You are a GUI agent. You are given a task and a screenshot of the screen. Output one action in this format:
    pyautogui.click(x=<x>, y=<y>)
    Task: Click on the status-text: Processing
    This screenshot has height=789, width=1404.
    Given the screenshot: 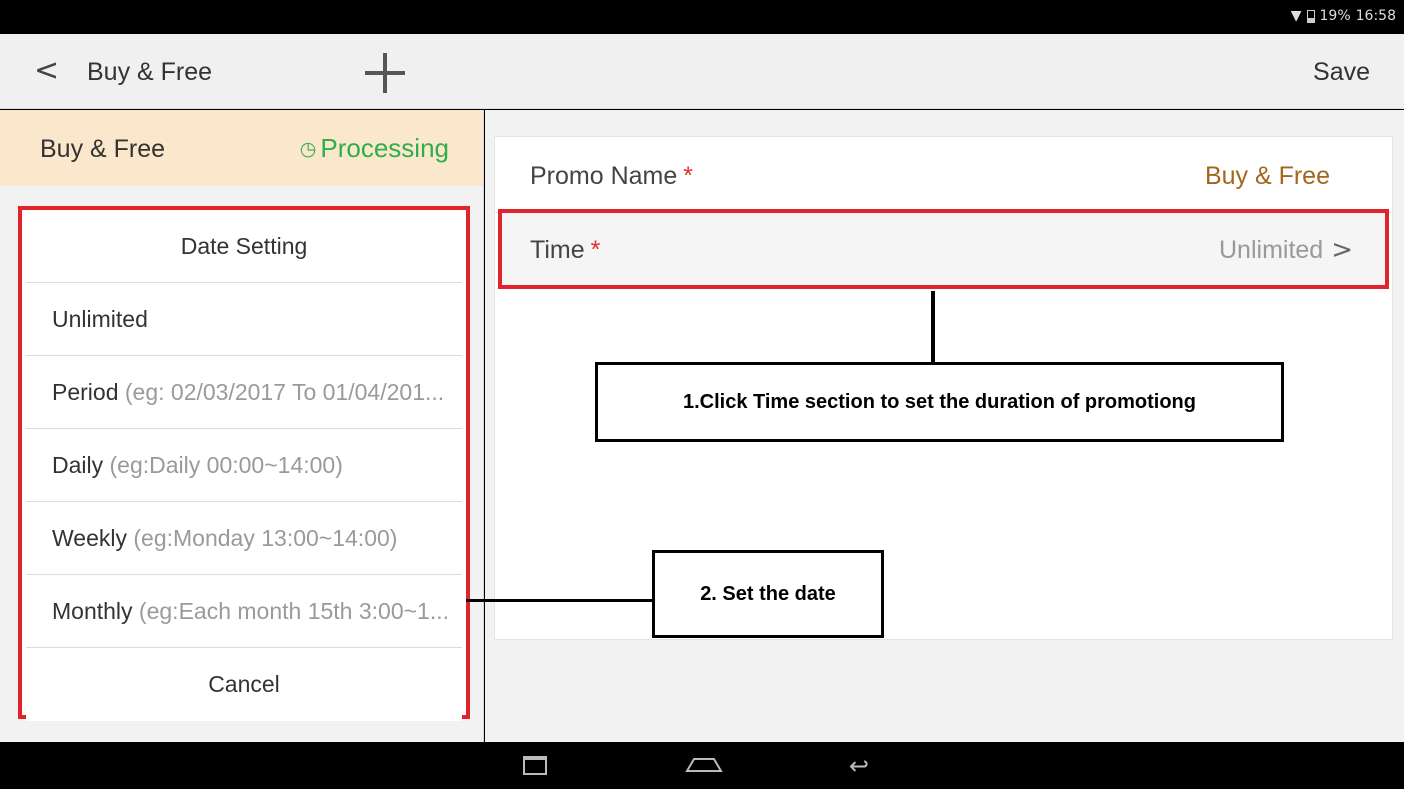 What is the action you would take?
    pyautogui.click(x=384, y=148)
    